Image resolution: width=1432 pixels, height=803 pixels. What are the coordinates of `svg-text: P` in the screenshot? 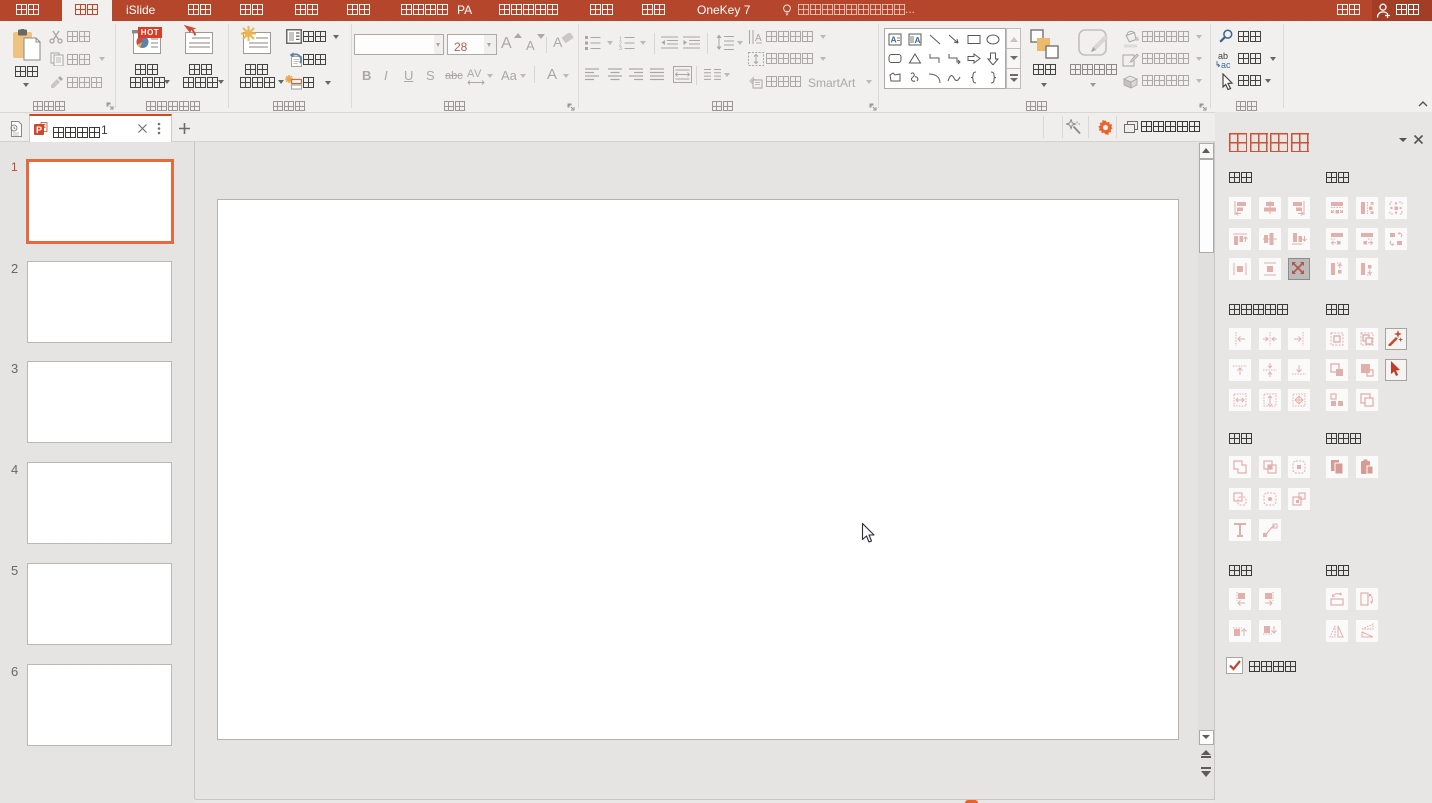 It's located at (39, 130).